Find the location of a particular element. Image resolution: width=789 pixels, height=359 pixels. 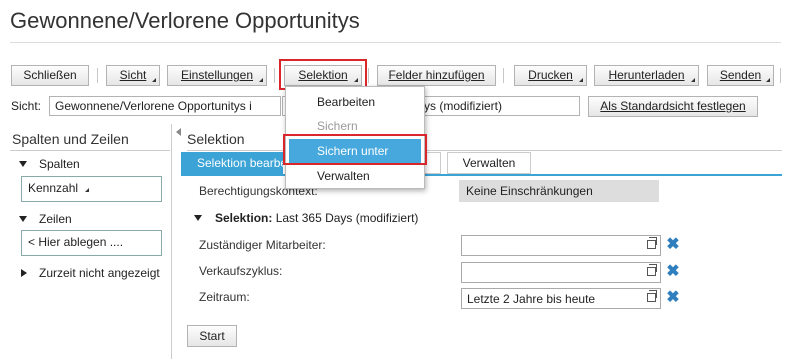

view-select: Gewonnene/Verlorene Opportunitys i is located at coordinates (165, 106).